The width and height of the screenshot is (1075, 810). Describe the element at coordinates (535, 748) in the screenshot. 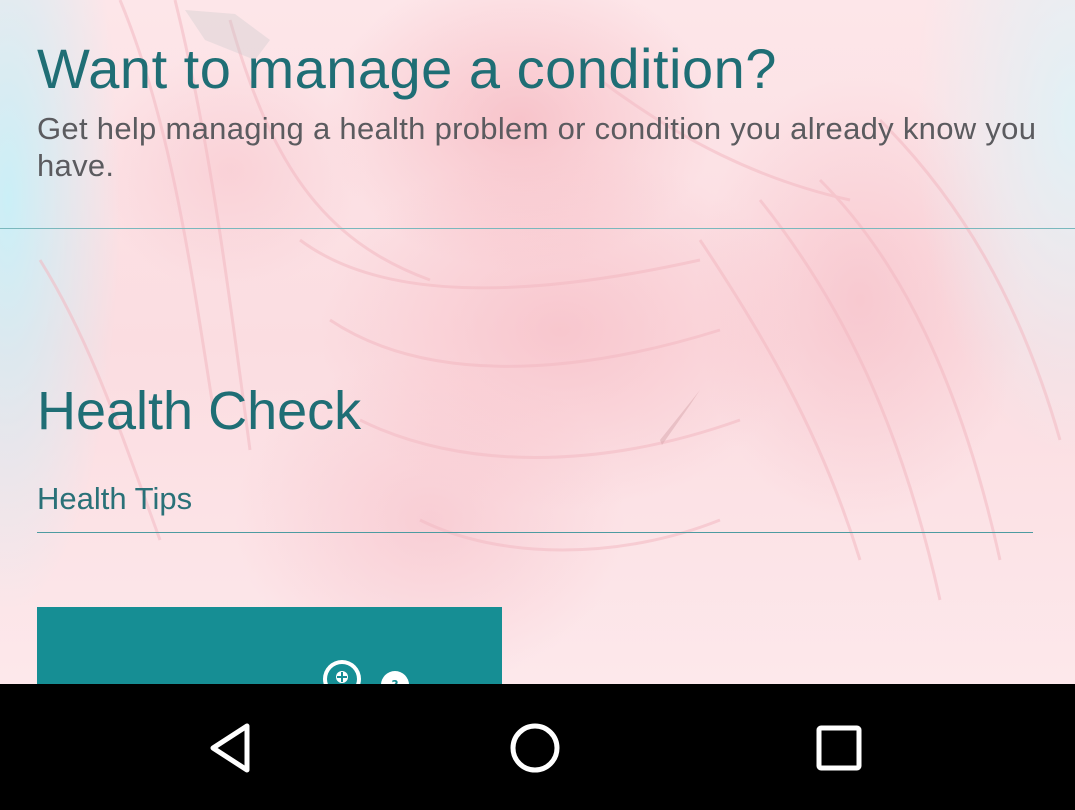

I see `home-circle-icon` at that location.